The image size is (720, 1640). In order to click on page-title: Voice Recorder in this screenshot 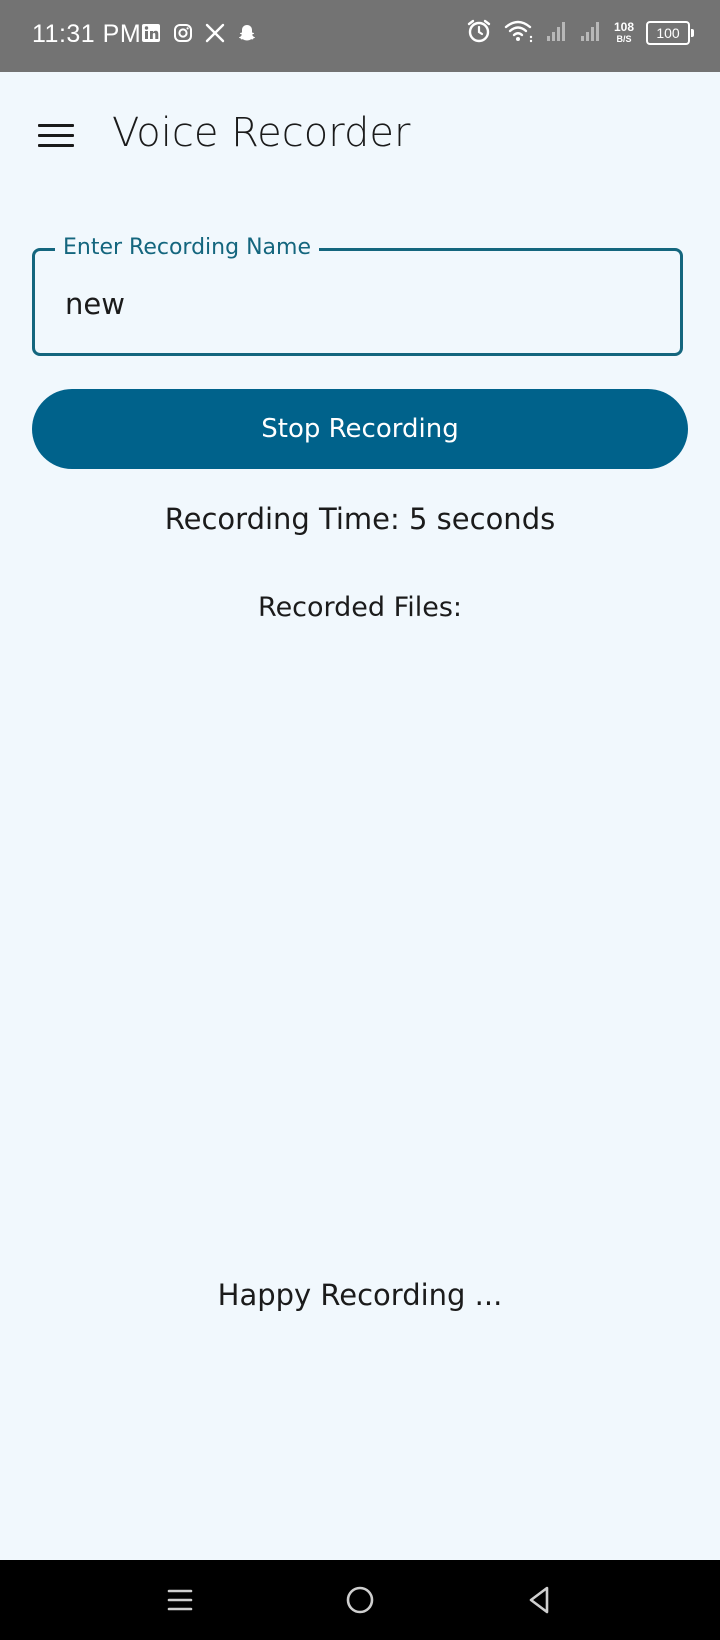, I will do `click(261, 133)`.